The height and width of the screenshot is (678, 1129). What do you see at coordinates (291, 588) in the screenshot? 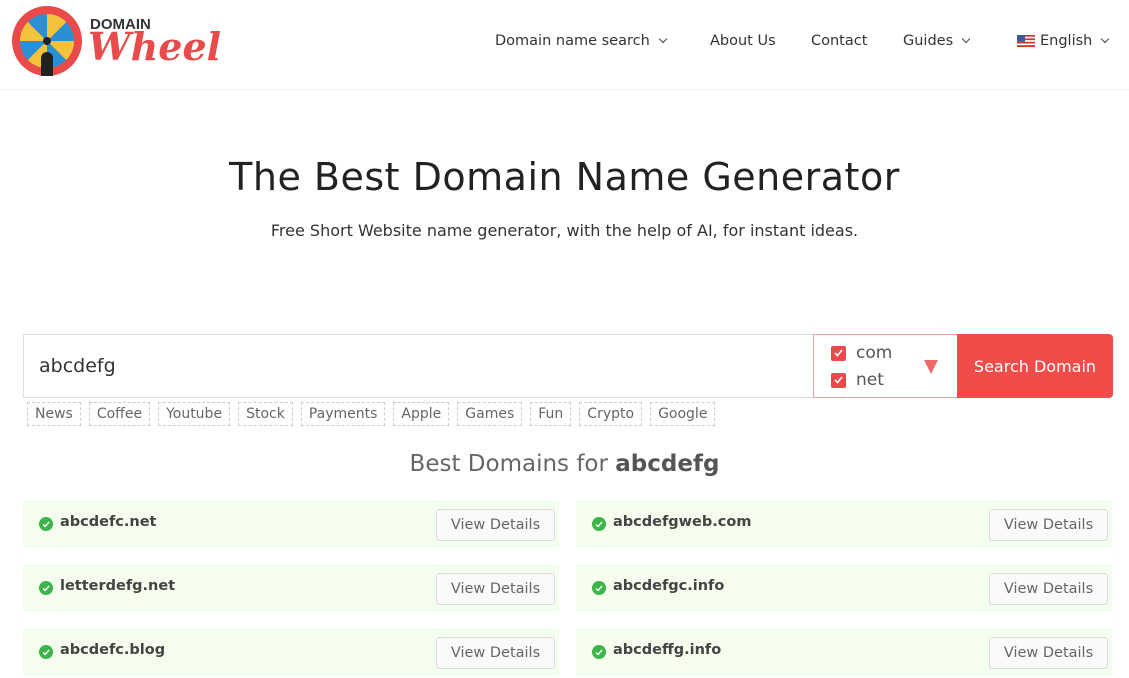
I see `domain-result: letterdefg.net View Details` at bounding box center [291, 588].